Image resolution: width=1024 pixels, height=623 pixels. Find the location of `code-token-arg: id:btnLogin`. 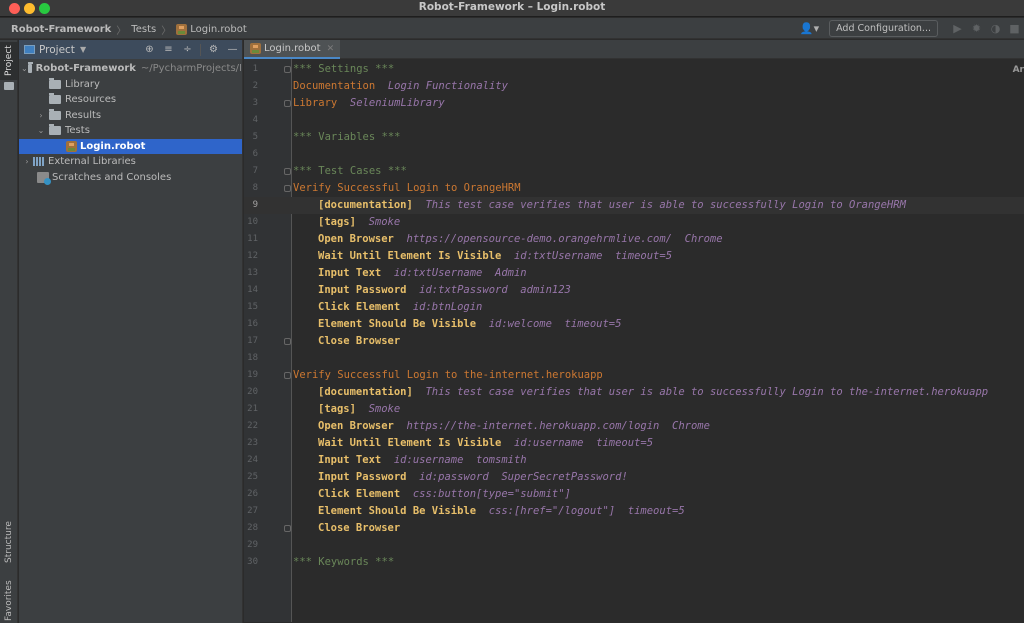

code-token-arg: id:btnLogin is located at coordinates (441, 307).